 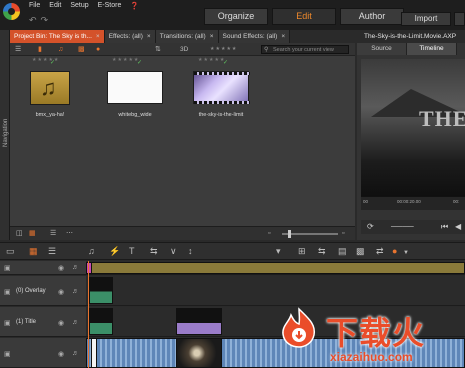 I want to click on collection-icon: ◫, so click(x=19, y=234).